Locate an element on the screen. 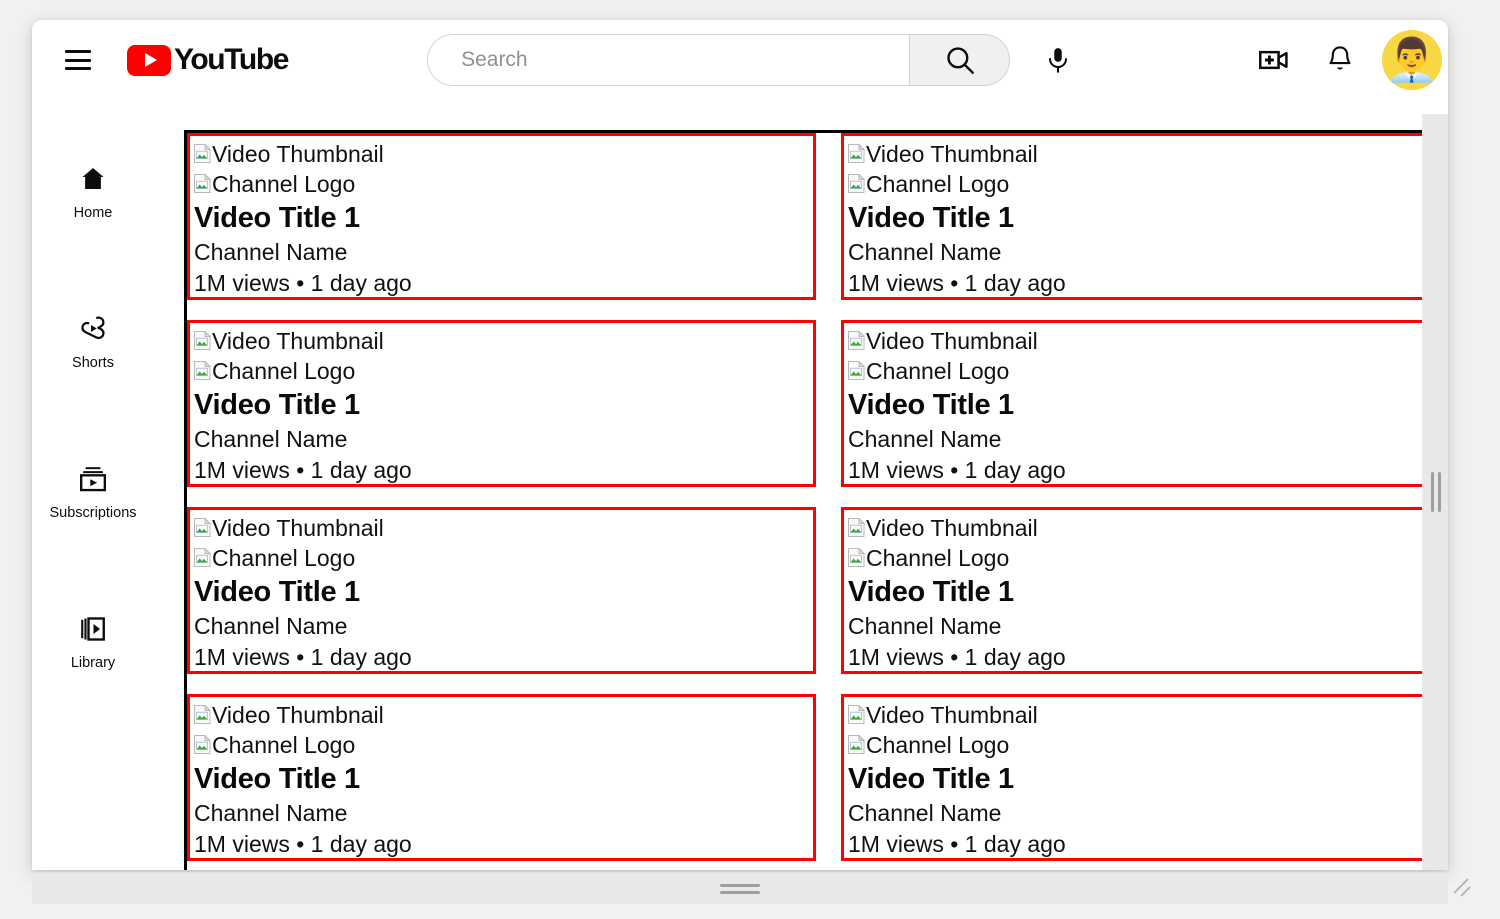 The width and height of the screenshot is (1500, 919). create-video-button is located at coordinates (1274, 60).